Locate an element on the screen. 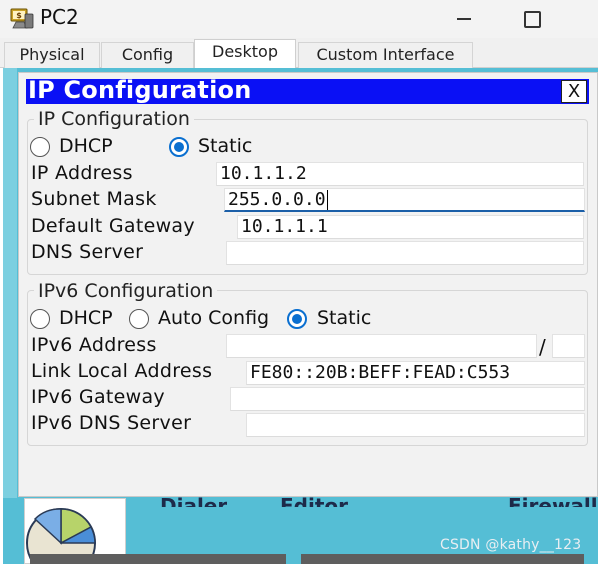 The image size is (598, 564). link-local-address-field: FE80::20B:BEFF:FEAD:C553 is located at coordinates (415, 373).